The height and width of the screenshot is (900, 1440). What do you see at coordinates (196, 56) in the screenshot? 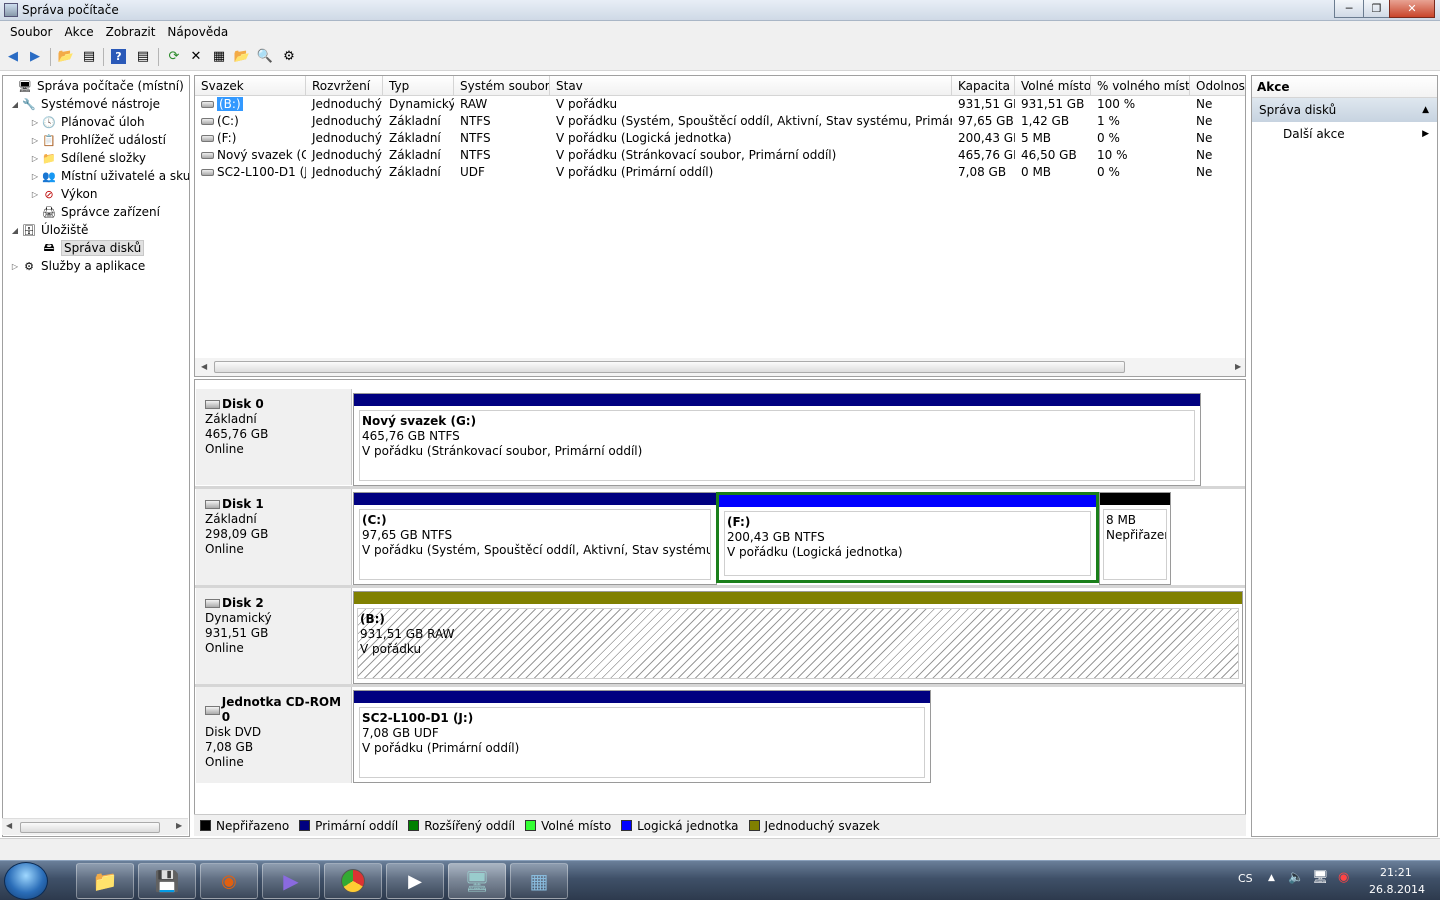
I see `delete-icon: ✕` at bounding box center [196, 56].